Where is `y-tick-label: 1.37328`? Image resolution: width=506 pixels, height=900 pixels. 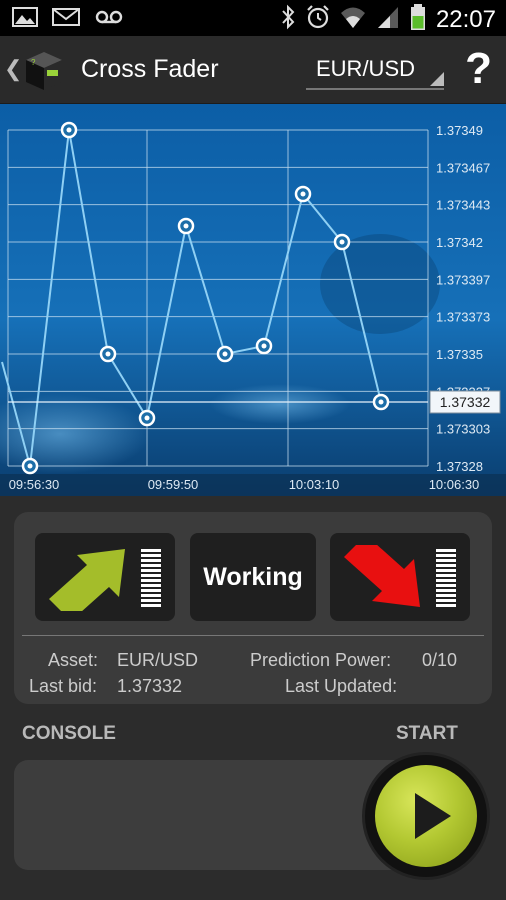
y-tick-label: 1.37328 is located at coordinates (459, 466).